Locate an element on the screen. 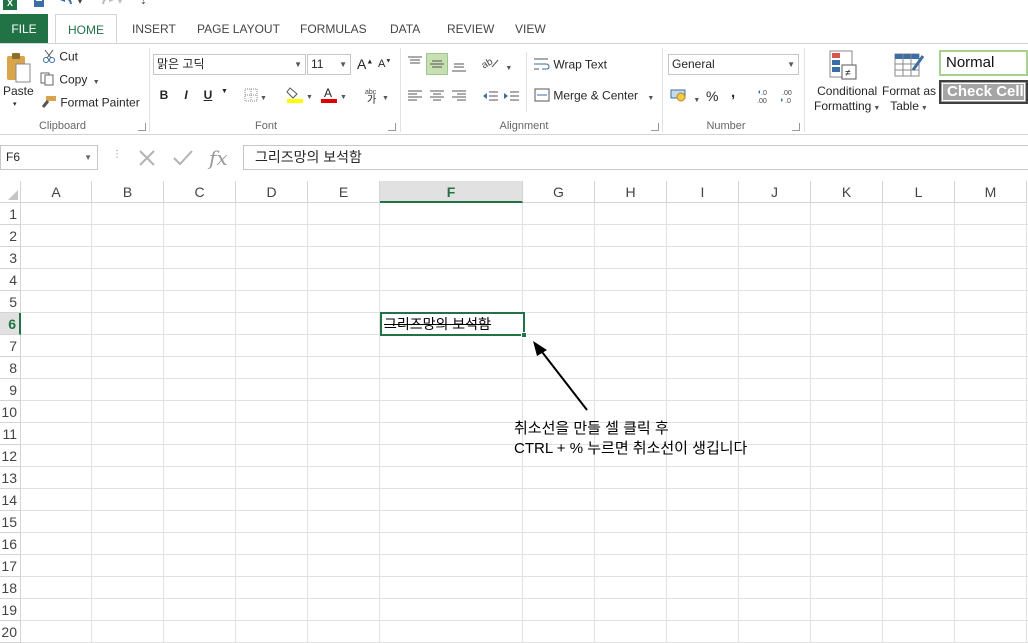 The width and height of the screenshot is (1028, 643). align-middle-button is located at coordinates (437, 64).